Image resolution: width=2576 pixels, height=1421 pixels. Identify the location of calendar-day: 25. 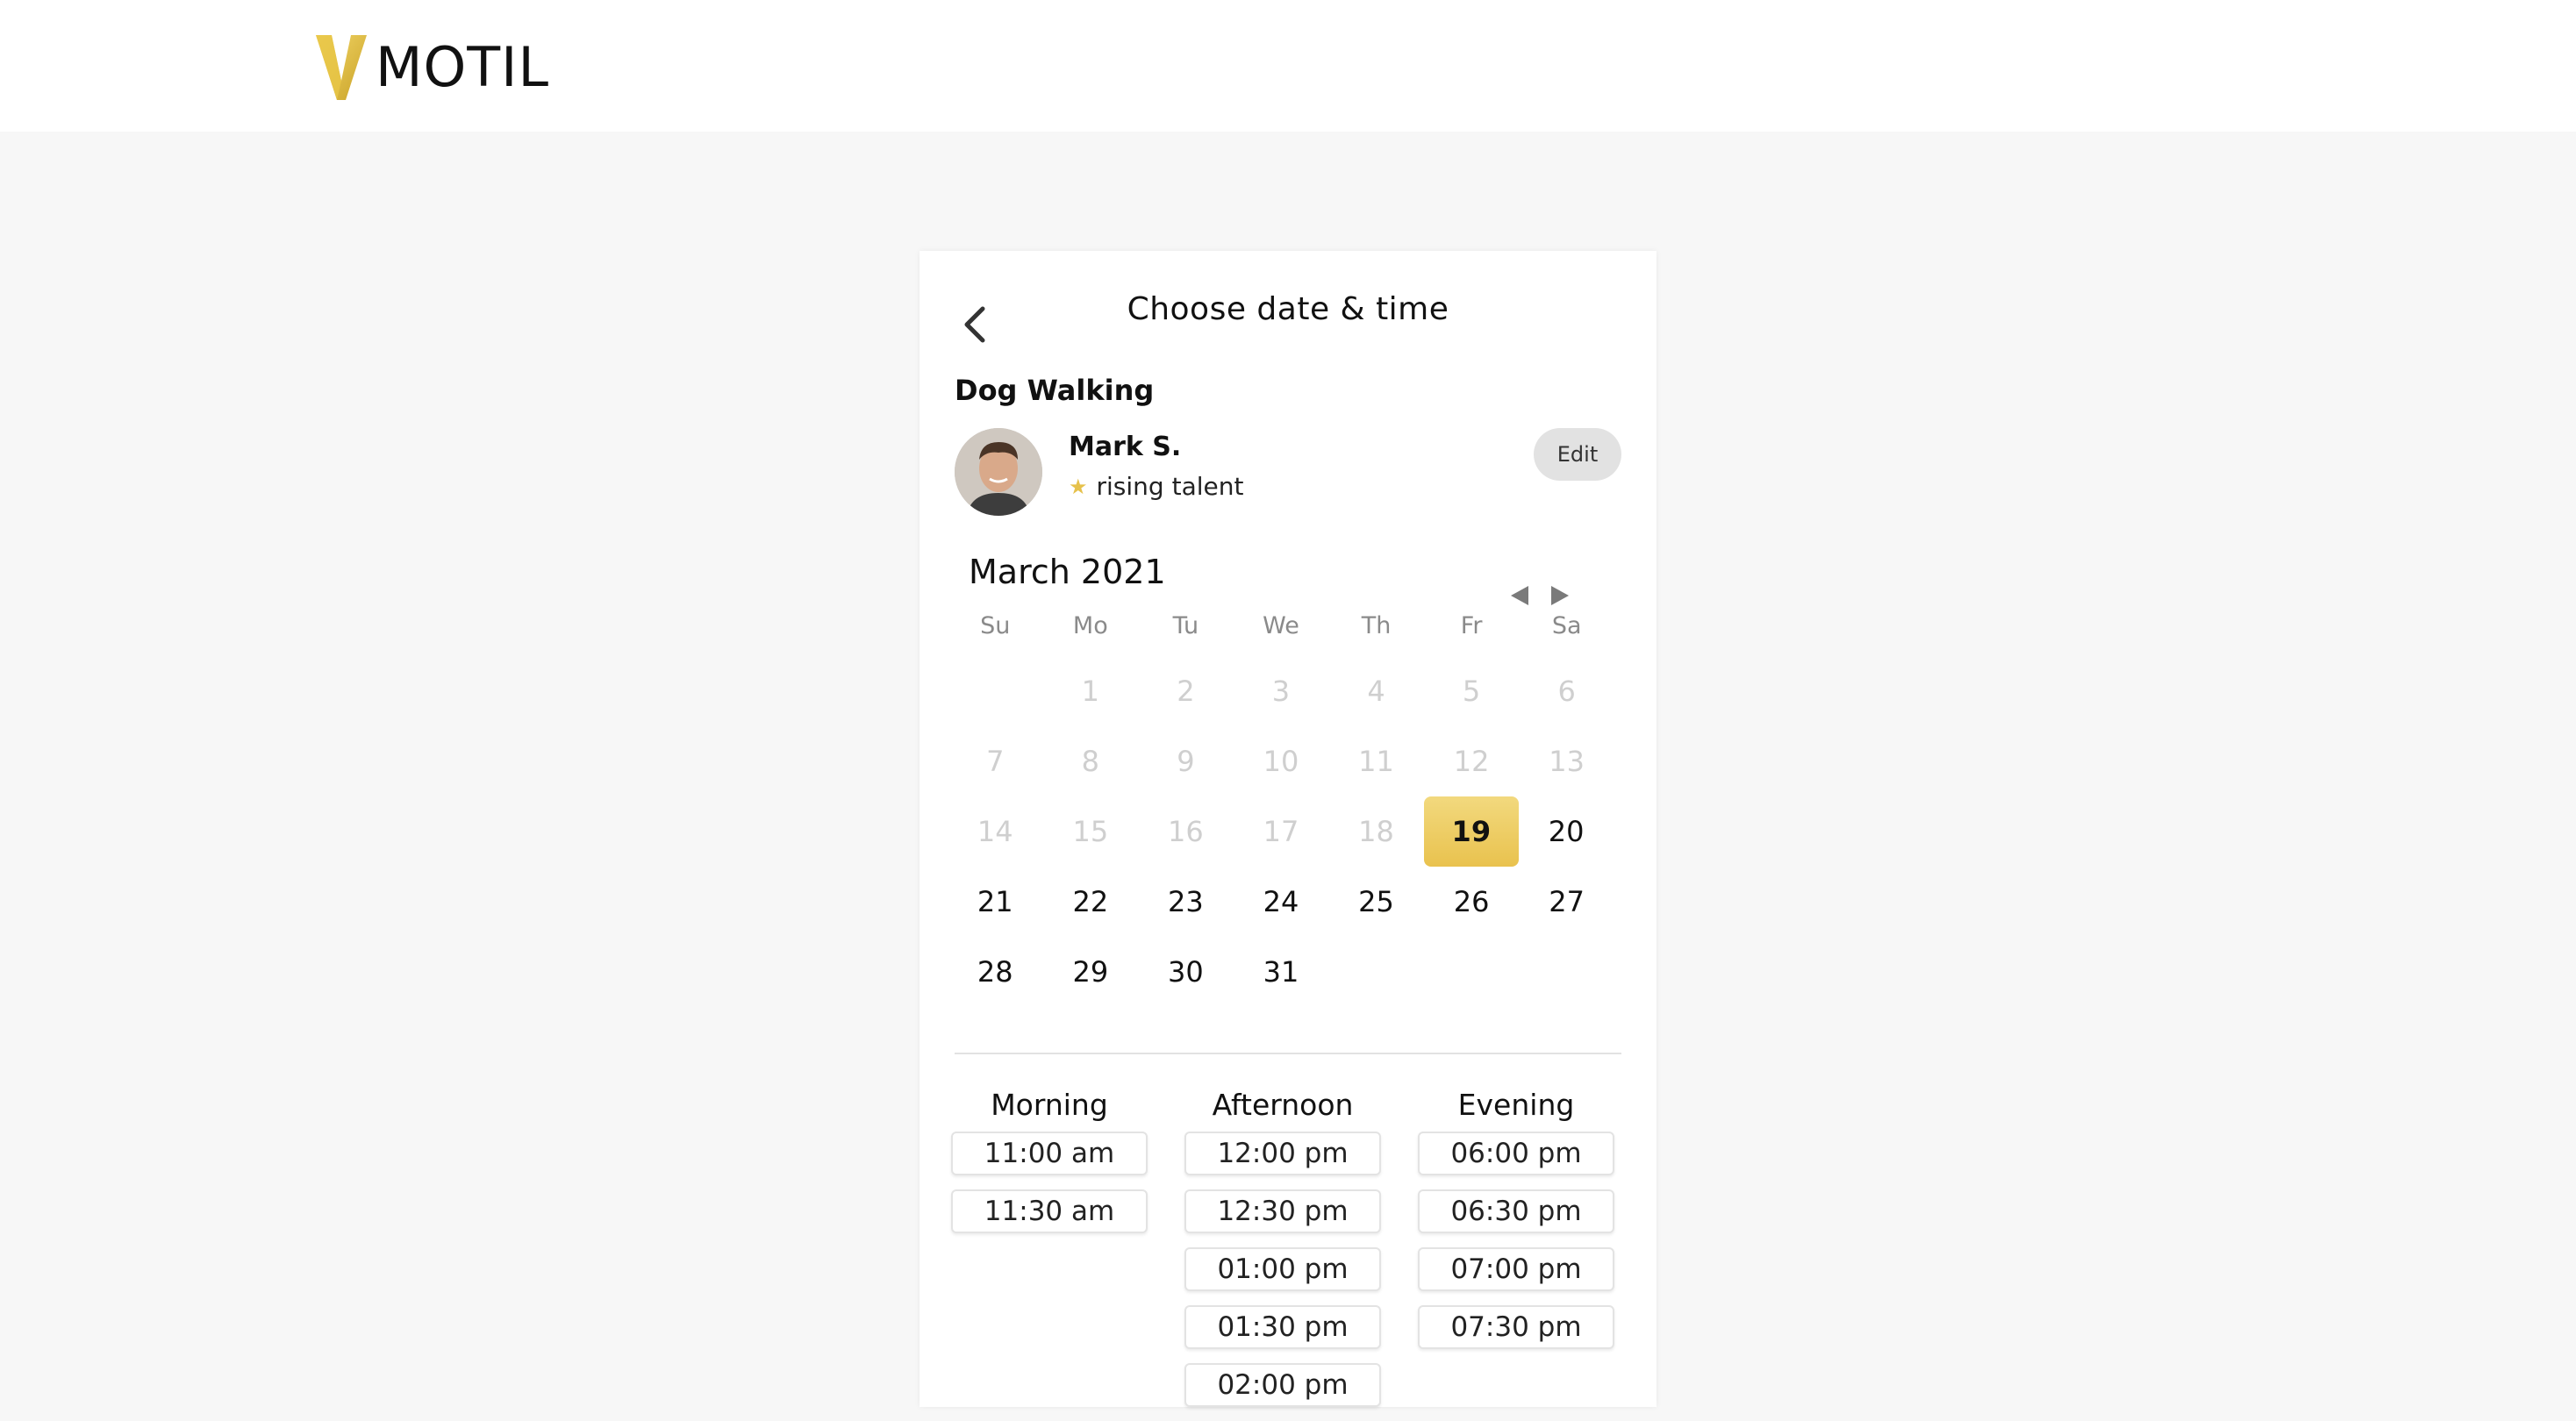
(1376, 902).